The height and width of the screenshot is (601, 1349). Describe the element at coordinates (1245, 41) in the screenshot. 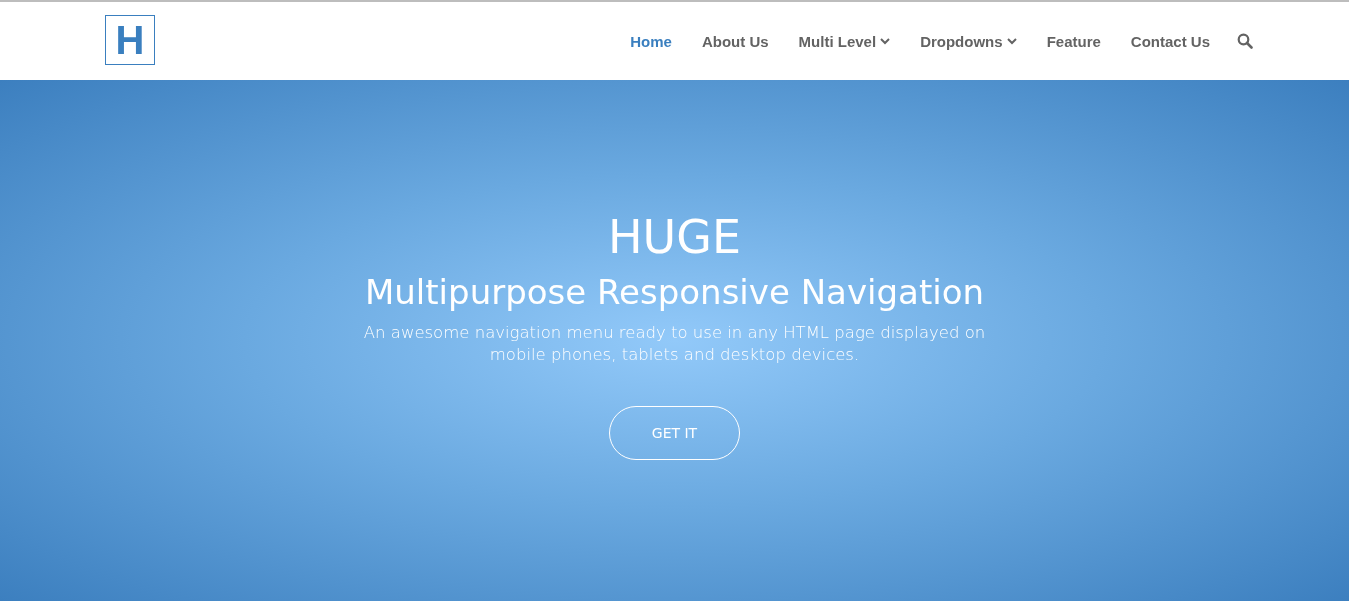

I see `search-icon` at that location.